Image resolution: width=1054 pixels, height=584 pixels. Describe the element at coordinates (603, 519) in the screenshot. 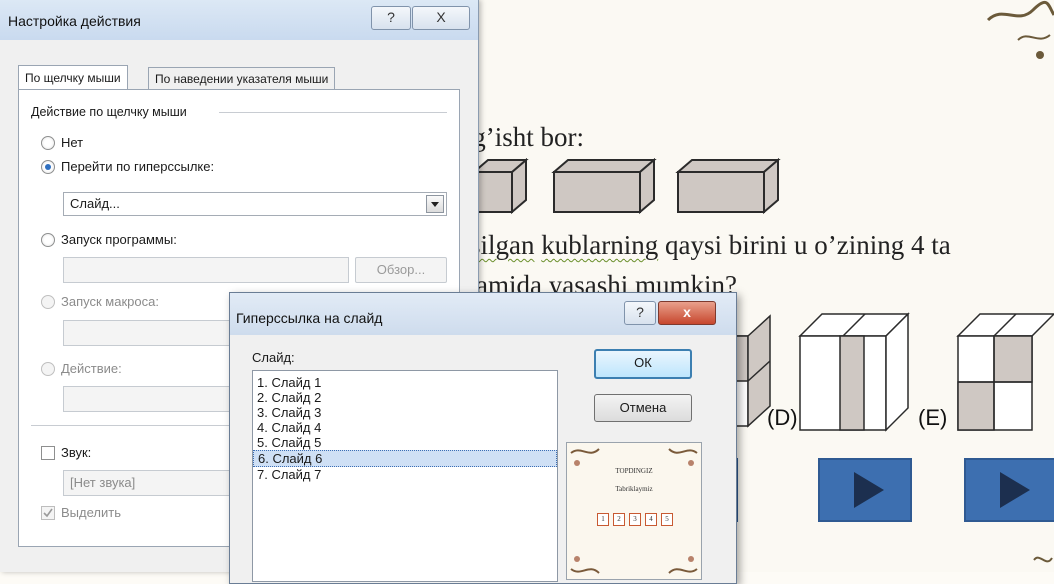

I see `preview-box: 1` at that location.